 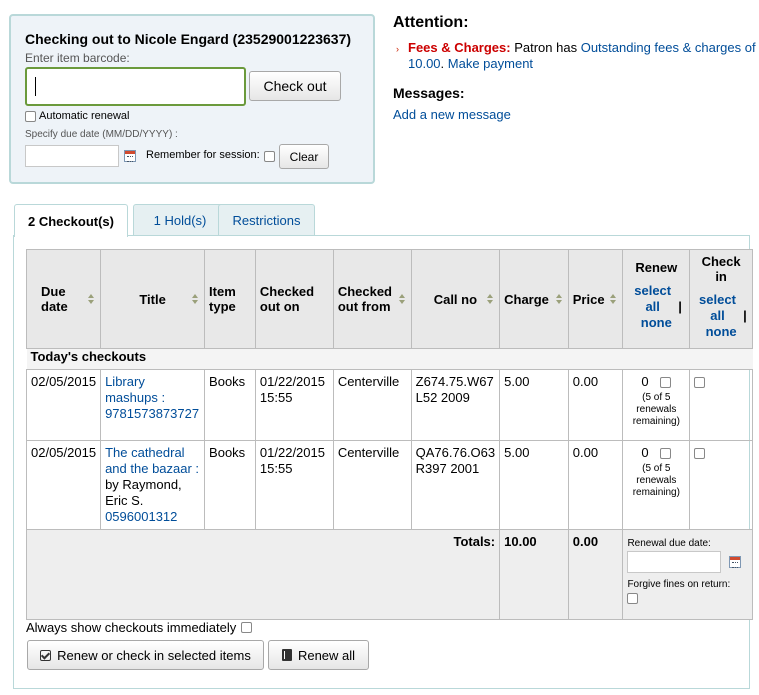 I want to click on column-header-check-in: Check in select all | none, so click(x=721, y=299).